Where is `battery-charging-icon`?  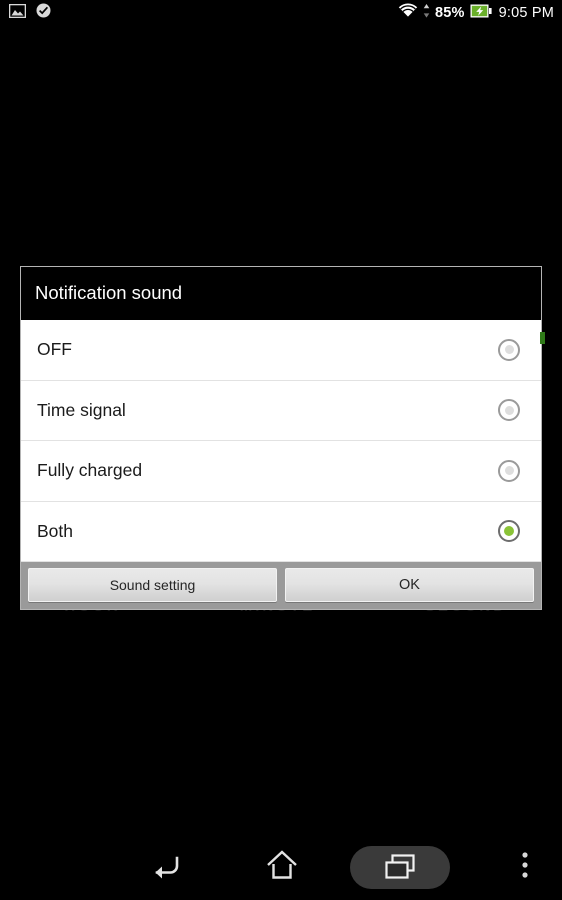
battery-charging-icon is located at coordinates (481, 13).